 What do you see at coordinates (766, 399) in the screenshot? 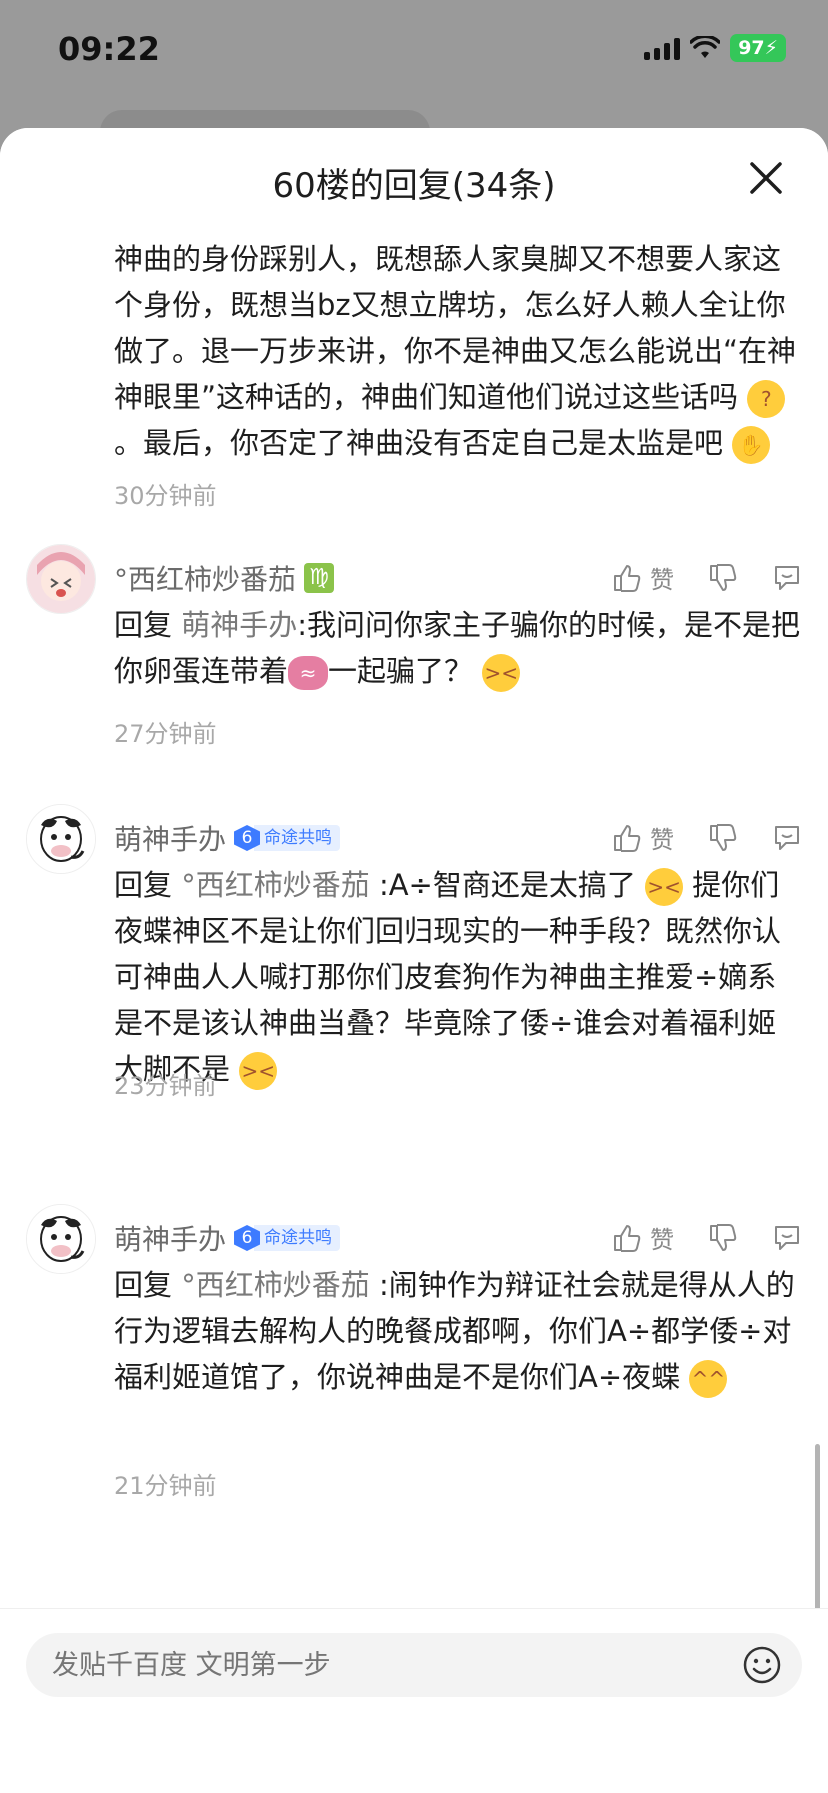
I see `thinking-emoji-icon: ?` at bounding box center [766, 399].